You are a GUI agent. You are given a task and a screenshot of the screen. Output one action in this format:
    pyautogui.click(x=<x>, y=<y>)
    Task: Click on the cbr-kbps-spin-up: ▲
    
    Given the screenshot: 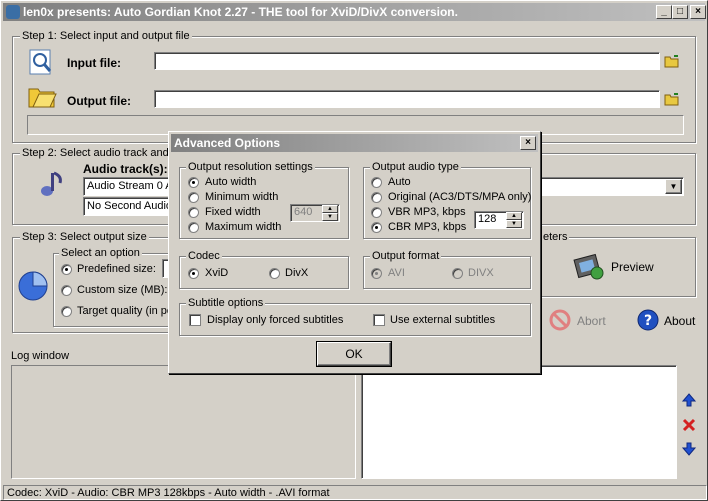 What is the action you would take?
    pyautogui.click(x=514, y=216)
    